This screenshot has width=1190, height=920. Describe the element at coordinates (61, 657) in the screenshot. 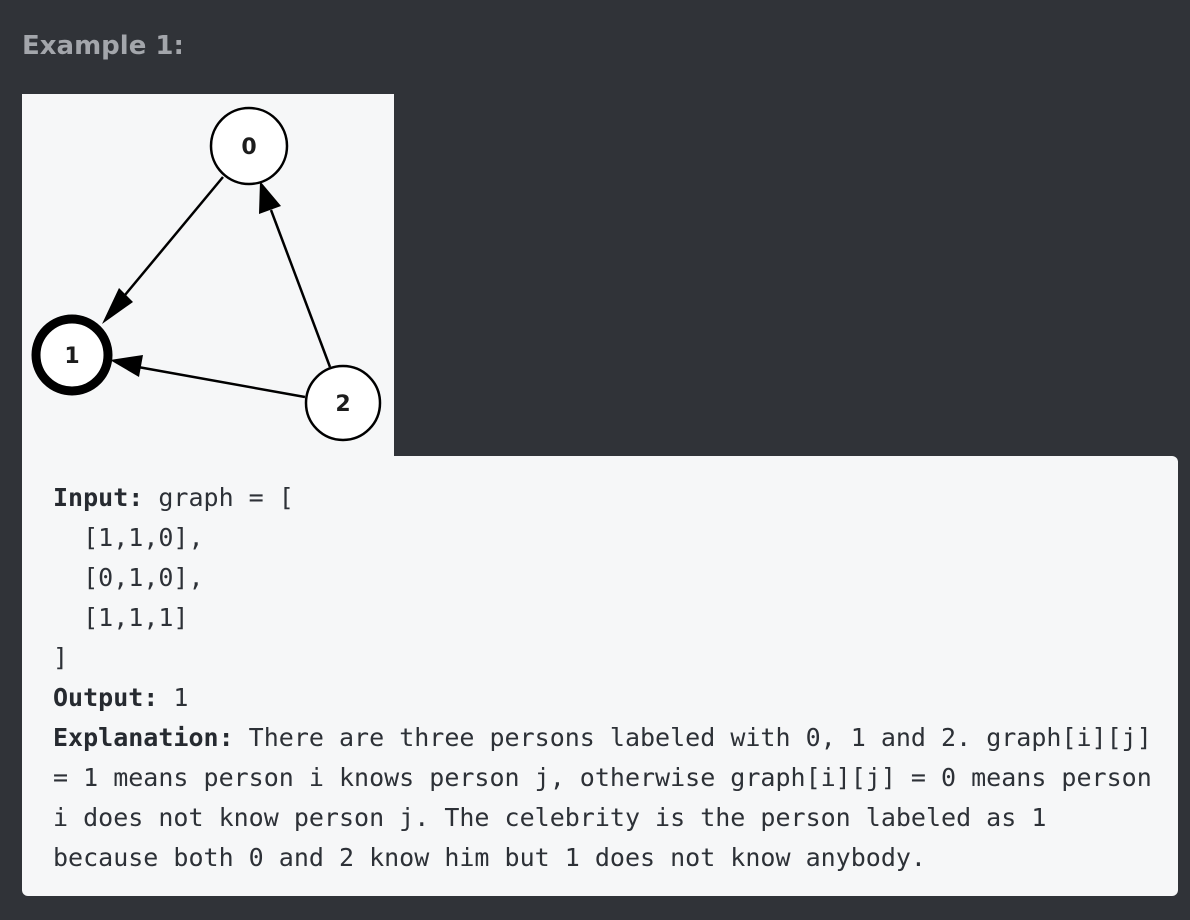

I see `input-line: ]` at that location.